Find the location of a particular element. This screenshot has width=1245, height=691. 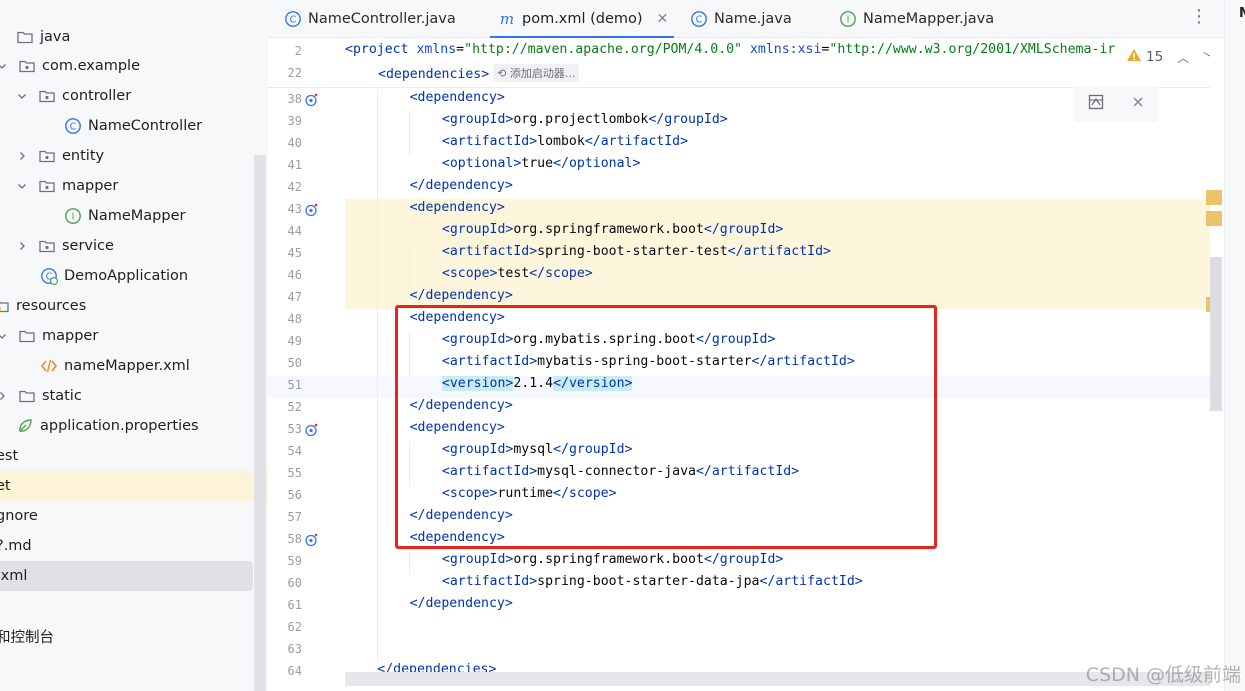

warning-icon is located at coordinates (1134, 57).